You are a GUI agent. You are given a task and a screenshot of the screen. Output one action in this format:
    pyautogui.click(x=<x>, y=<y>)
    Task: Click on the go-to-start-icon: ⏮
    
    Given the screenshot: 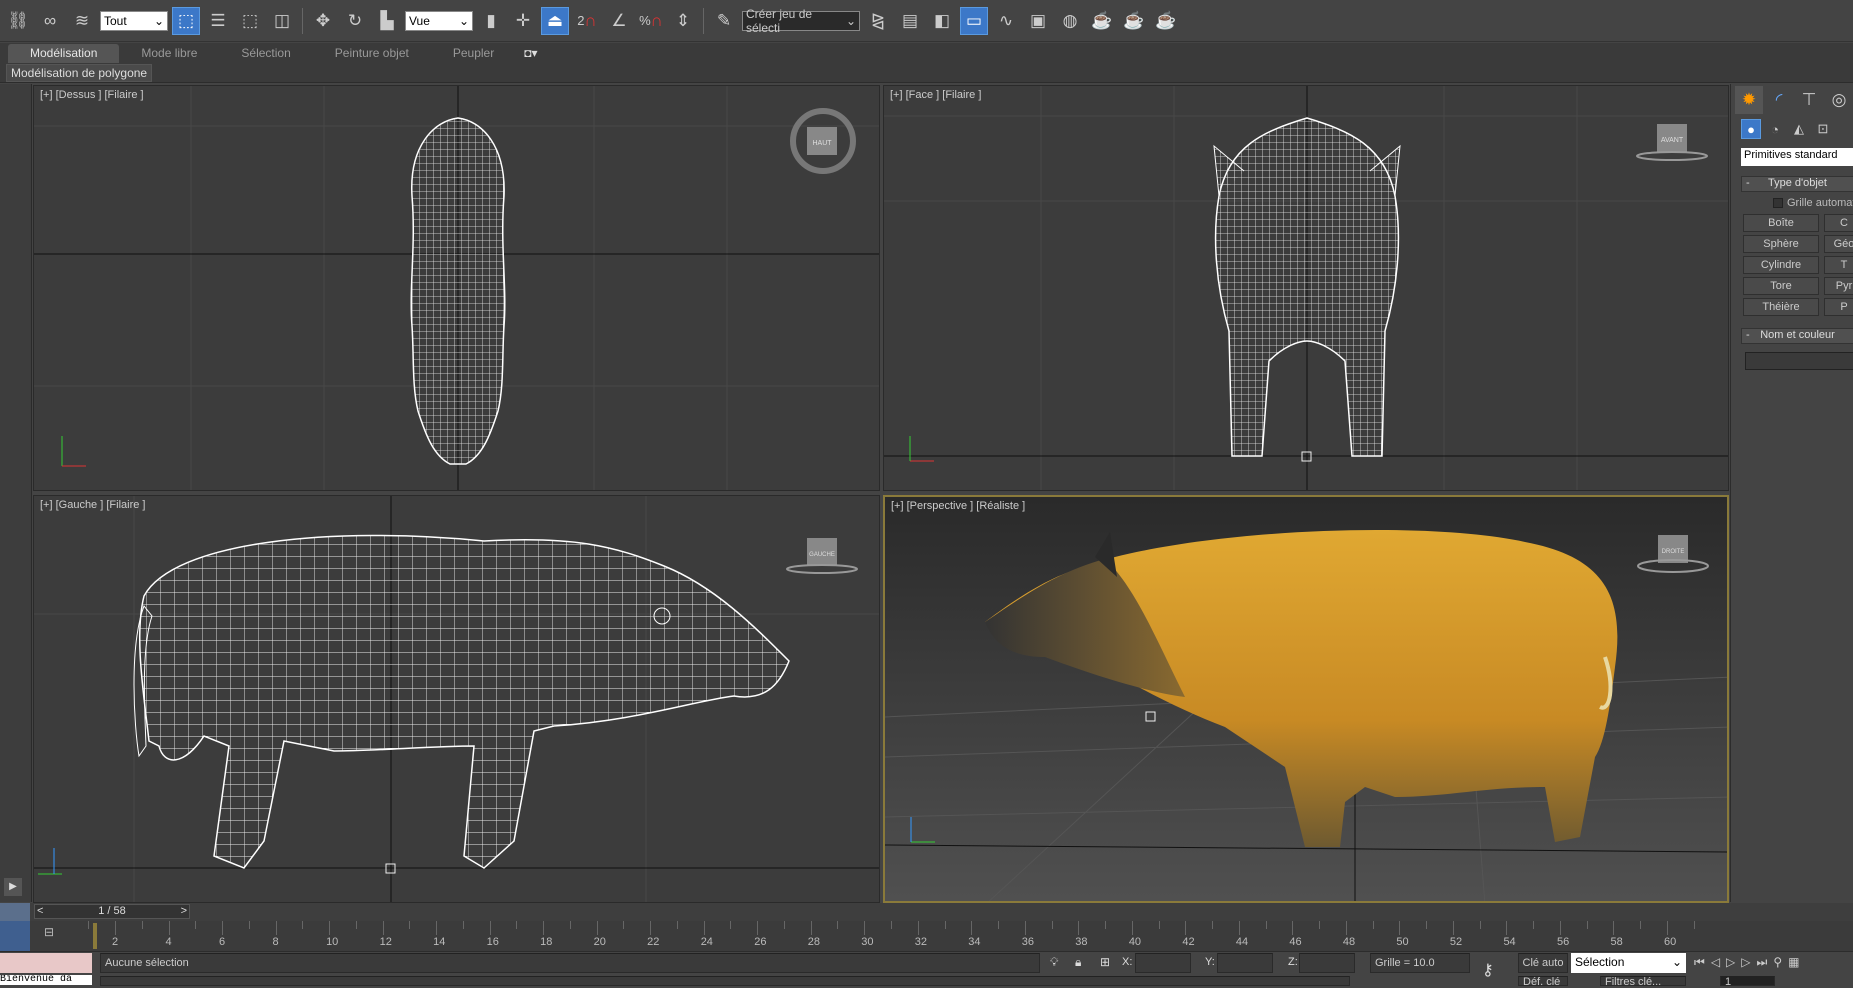 What is the action you would take?
    pyautogui.click(x=1699, y=962)
    